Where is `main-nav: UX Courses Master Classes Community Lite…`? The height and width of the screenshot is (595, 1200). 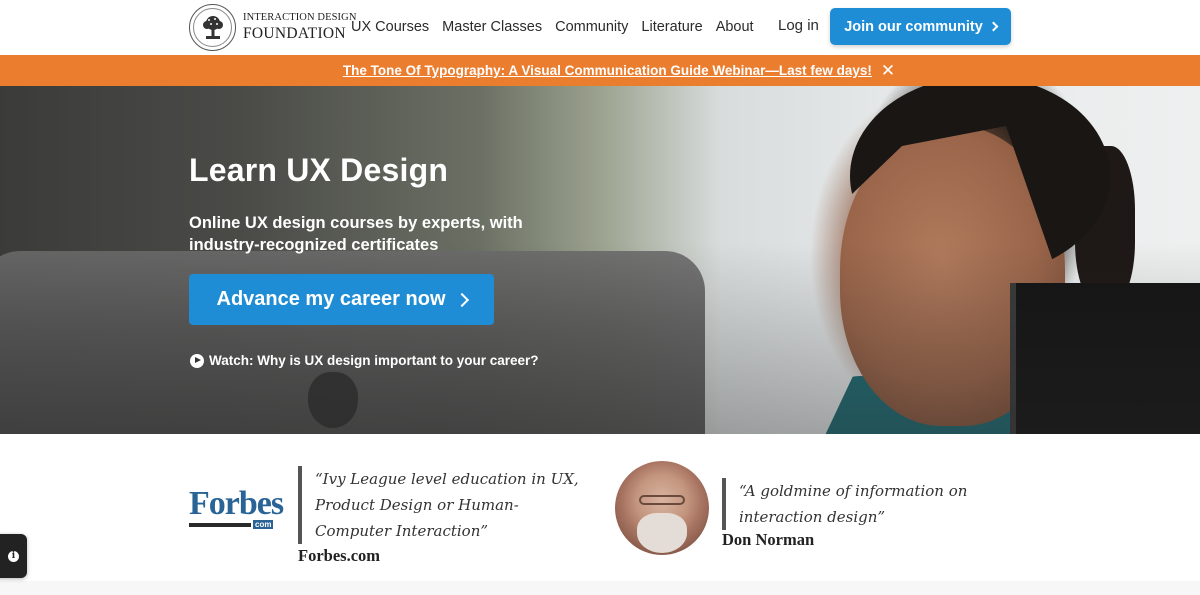 main-nav: UX Courses Master Classes Community Lite… is located at coordinates (559, 27).